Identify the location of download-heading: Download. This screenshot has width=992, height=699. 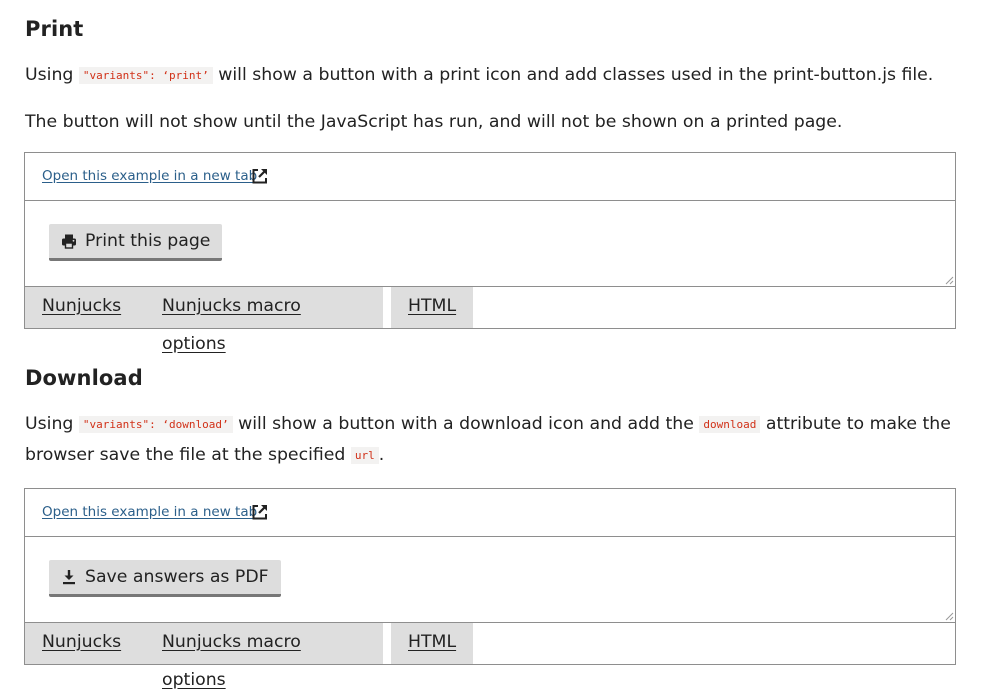
(84, 378).